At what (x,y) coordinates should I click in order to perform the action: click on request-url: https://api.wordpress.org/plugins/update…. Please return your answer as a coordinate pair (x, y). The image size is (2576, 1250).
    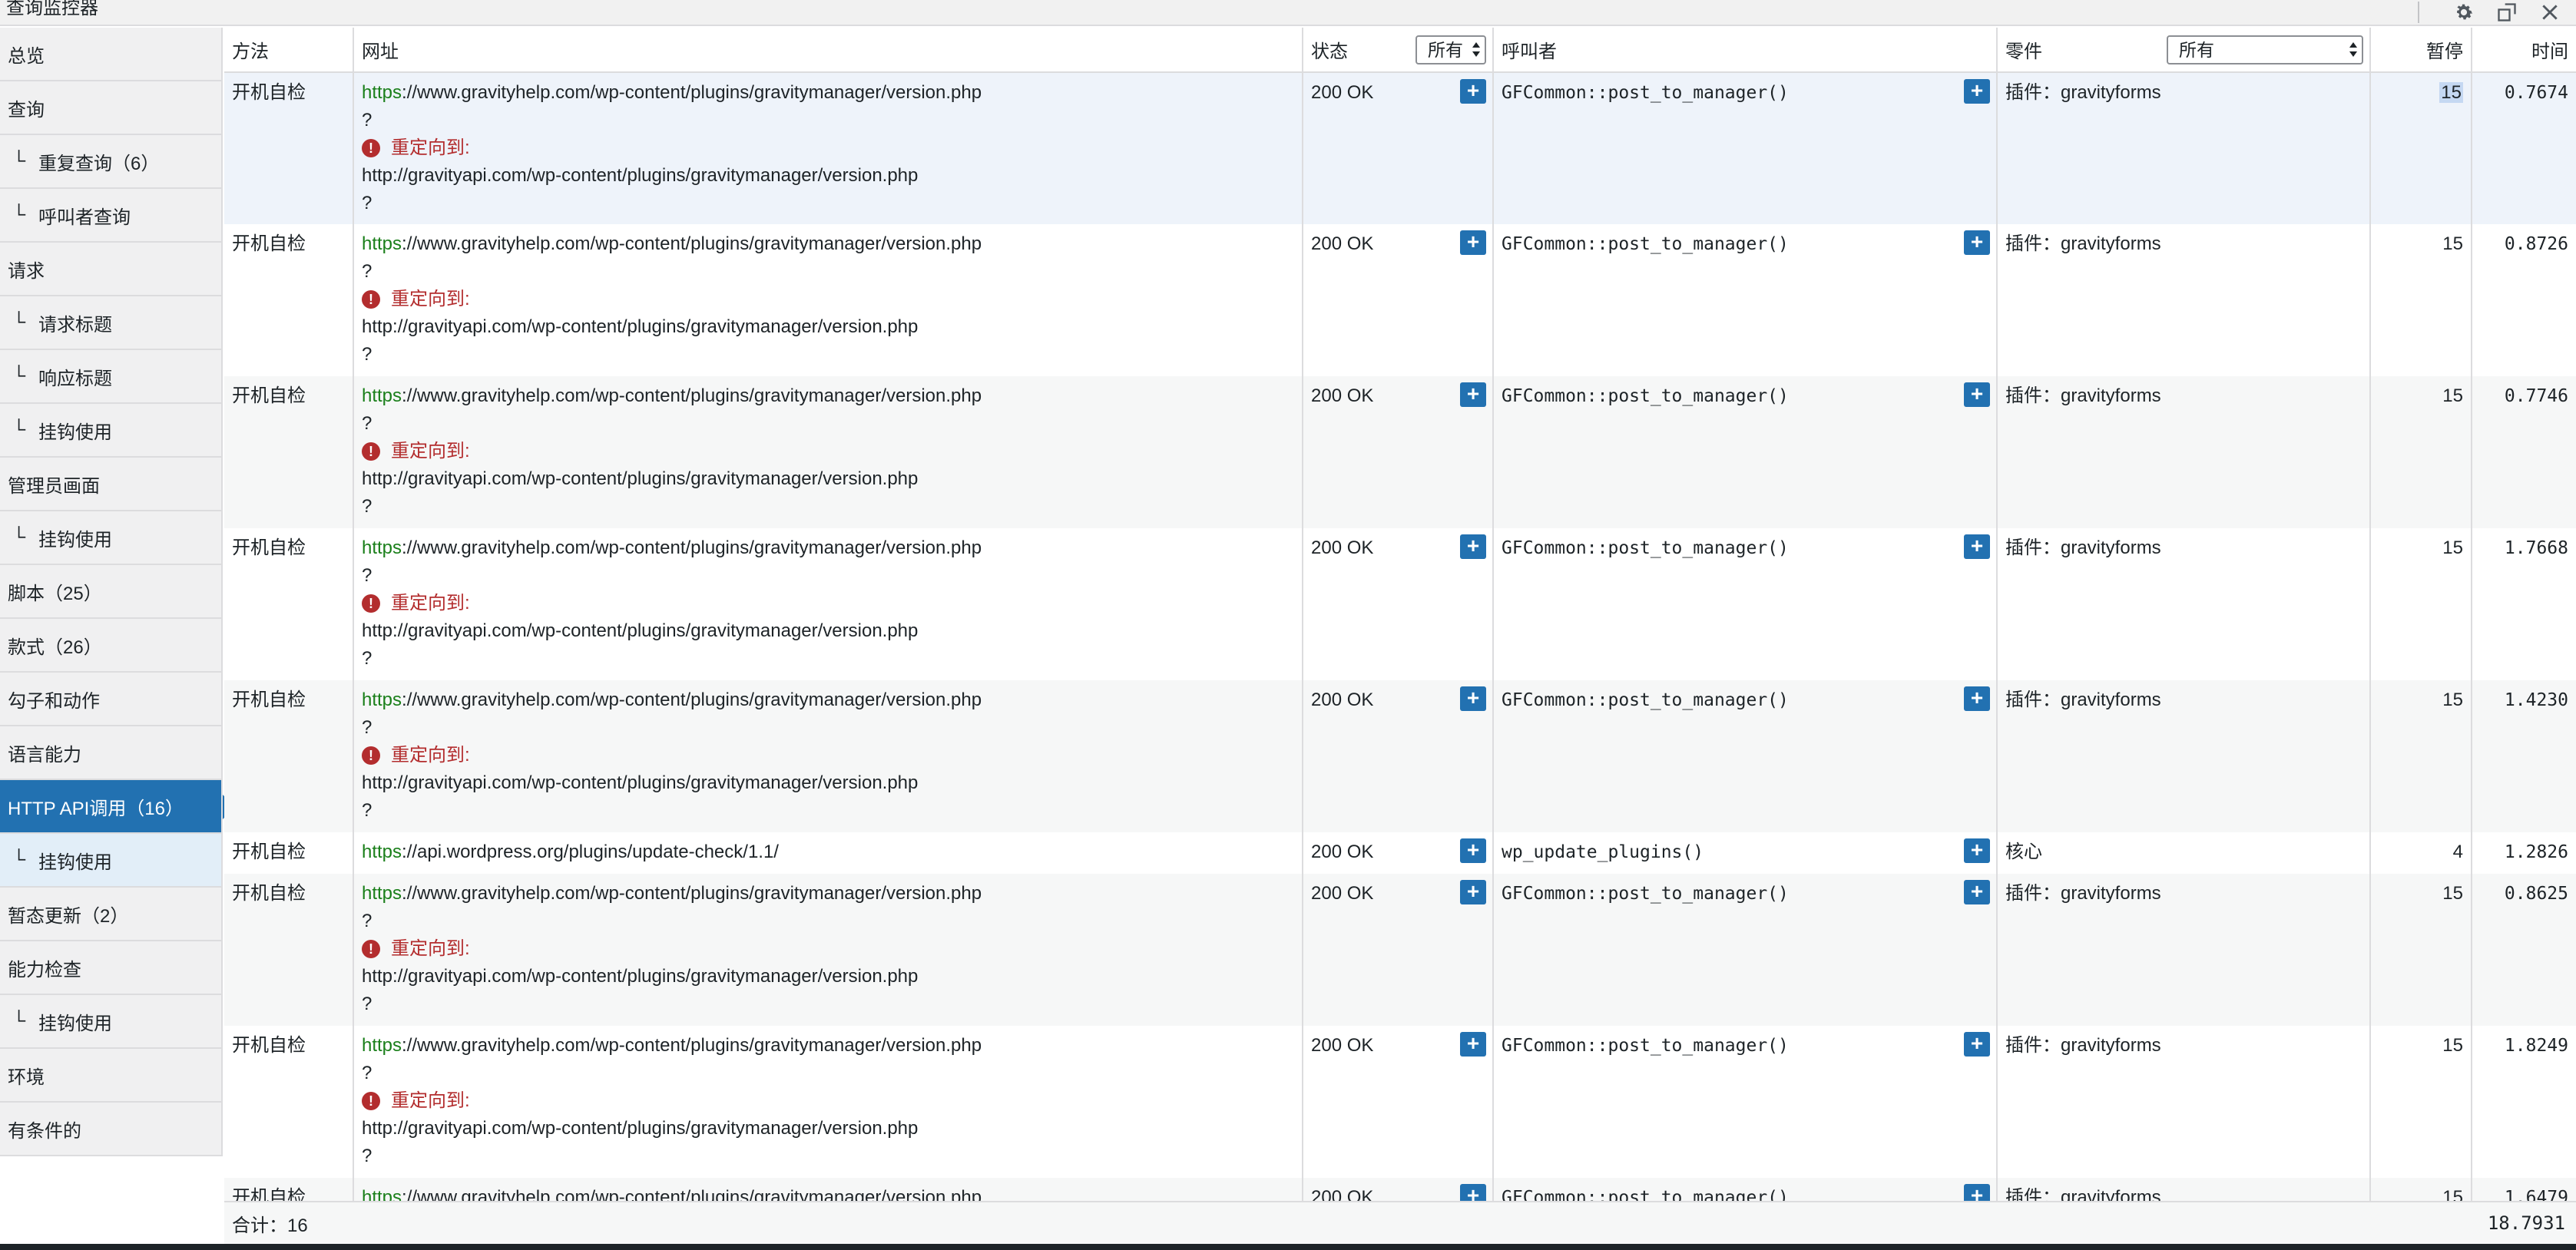
    Looking at the image, I should click on (828, 852).